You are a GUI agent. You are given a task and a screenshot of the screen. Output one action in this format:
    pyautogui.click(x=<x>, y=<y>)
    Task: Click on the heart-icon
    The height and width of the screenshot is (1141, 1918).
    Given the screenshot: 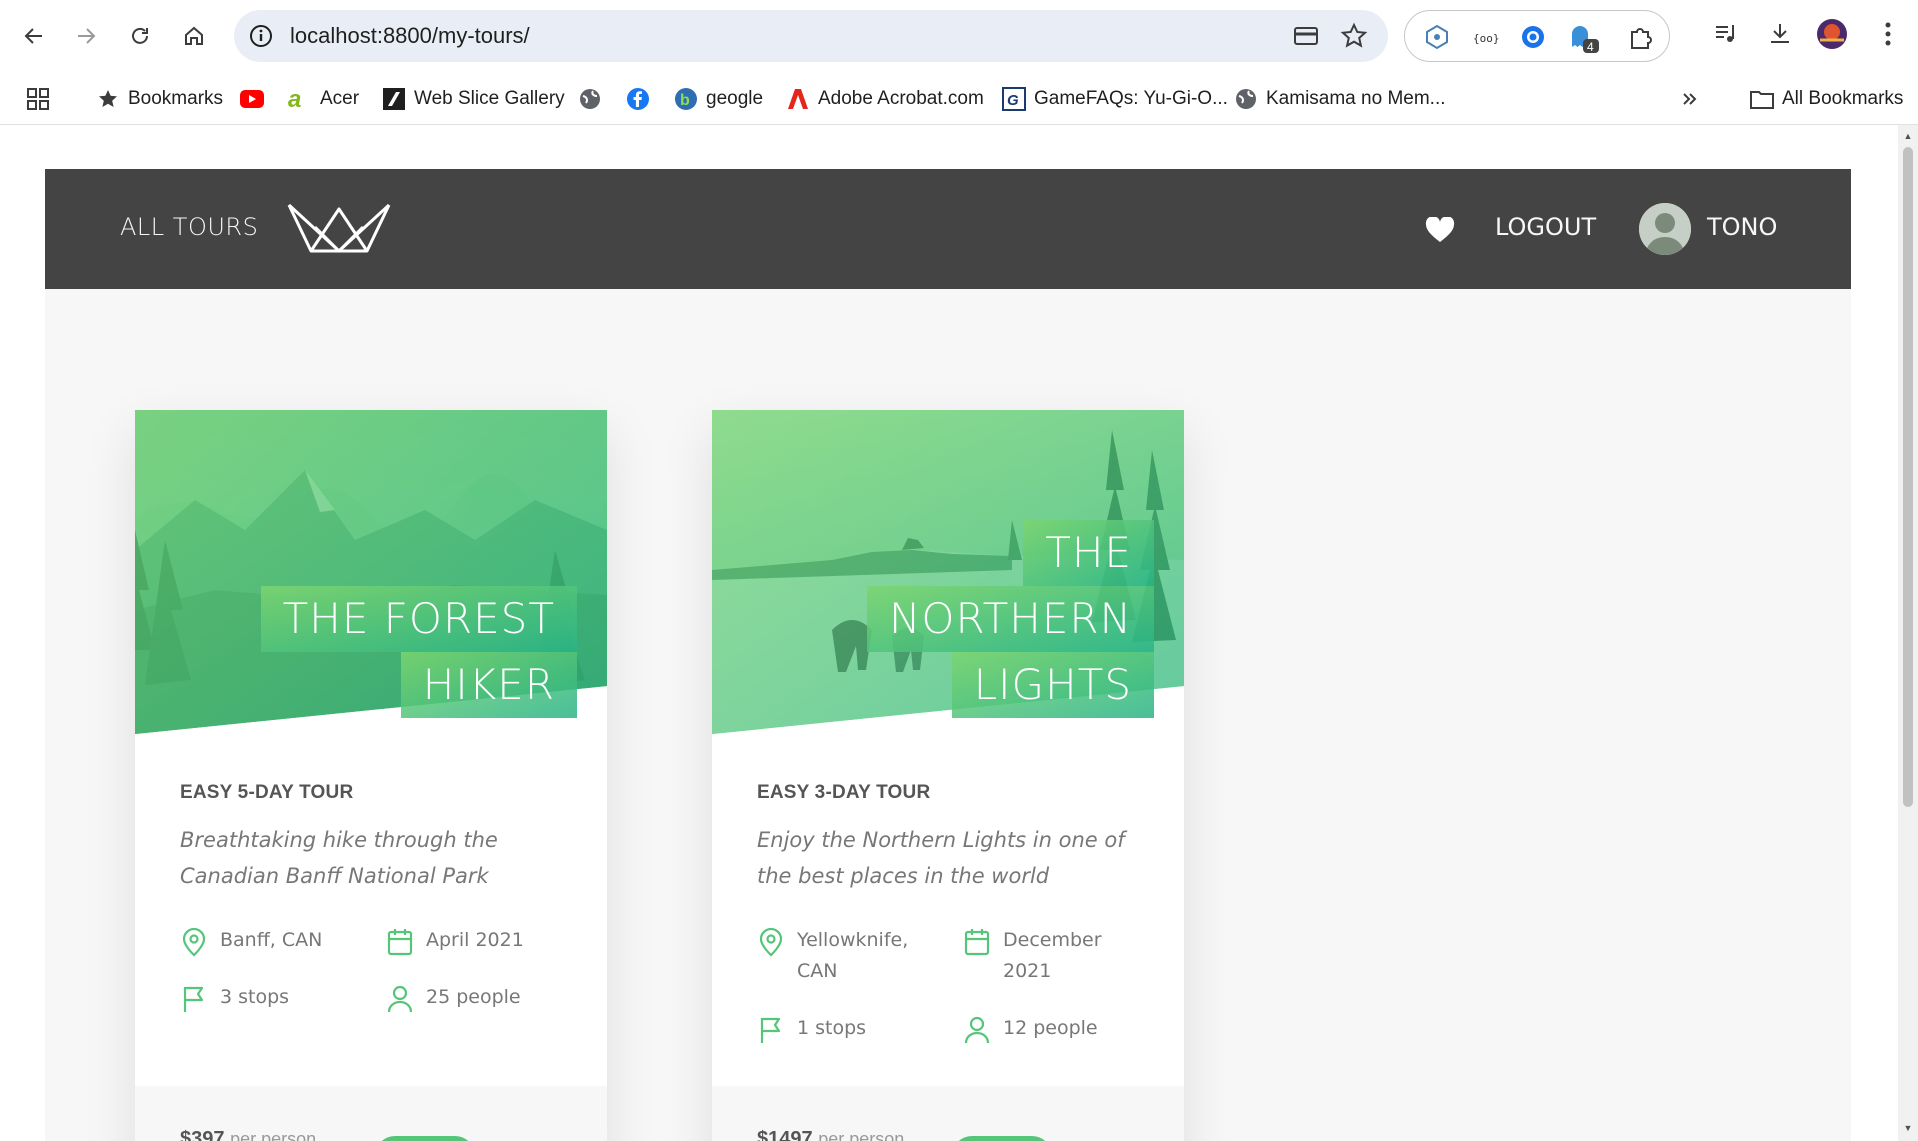 What is the action you would take?
    pyautogui.click(x=1440, y=229)
    